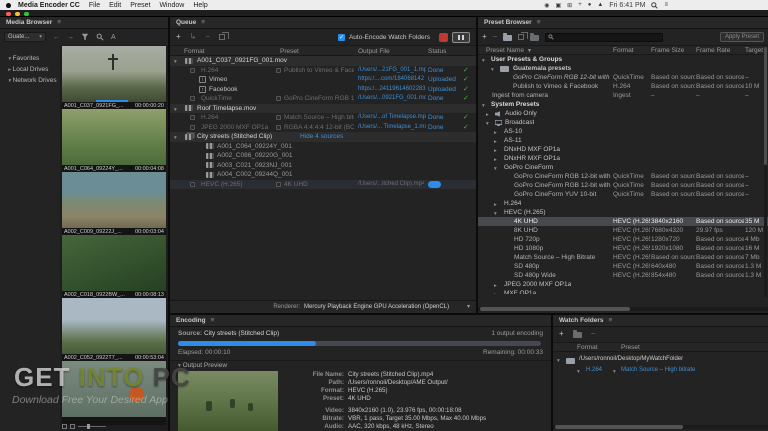 The width and height of the screenshot is (768, 431). What do you see at coordinates (84, 23) in the screenshot?
I see `media-browser-tab: Media Browser ≡` at bounding box center [84, 23].